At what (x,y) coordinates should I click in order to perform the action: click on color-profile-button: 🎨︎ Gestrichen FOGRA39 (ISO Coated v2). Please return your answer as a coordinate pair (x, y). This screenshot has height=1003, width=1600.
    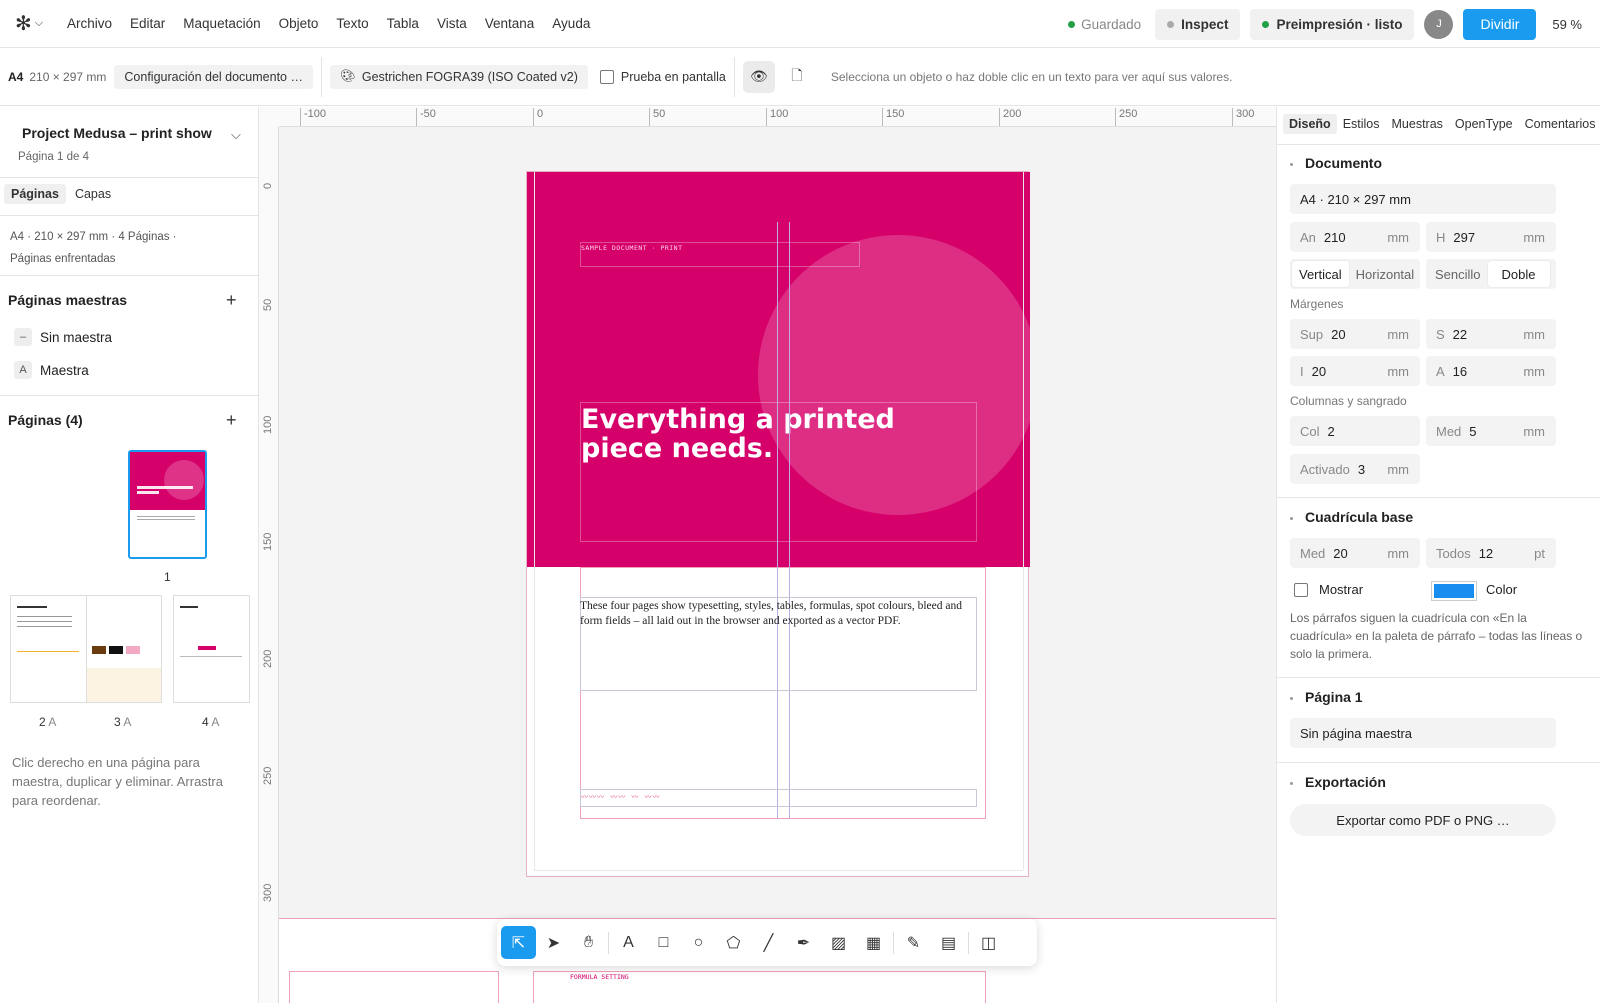
    Looking at the image, I should click on (458, 76).